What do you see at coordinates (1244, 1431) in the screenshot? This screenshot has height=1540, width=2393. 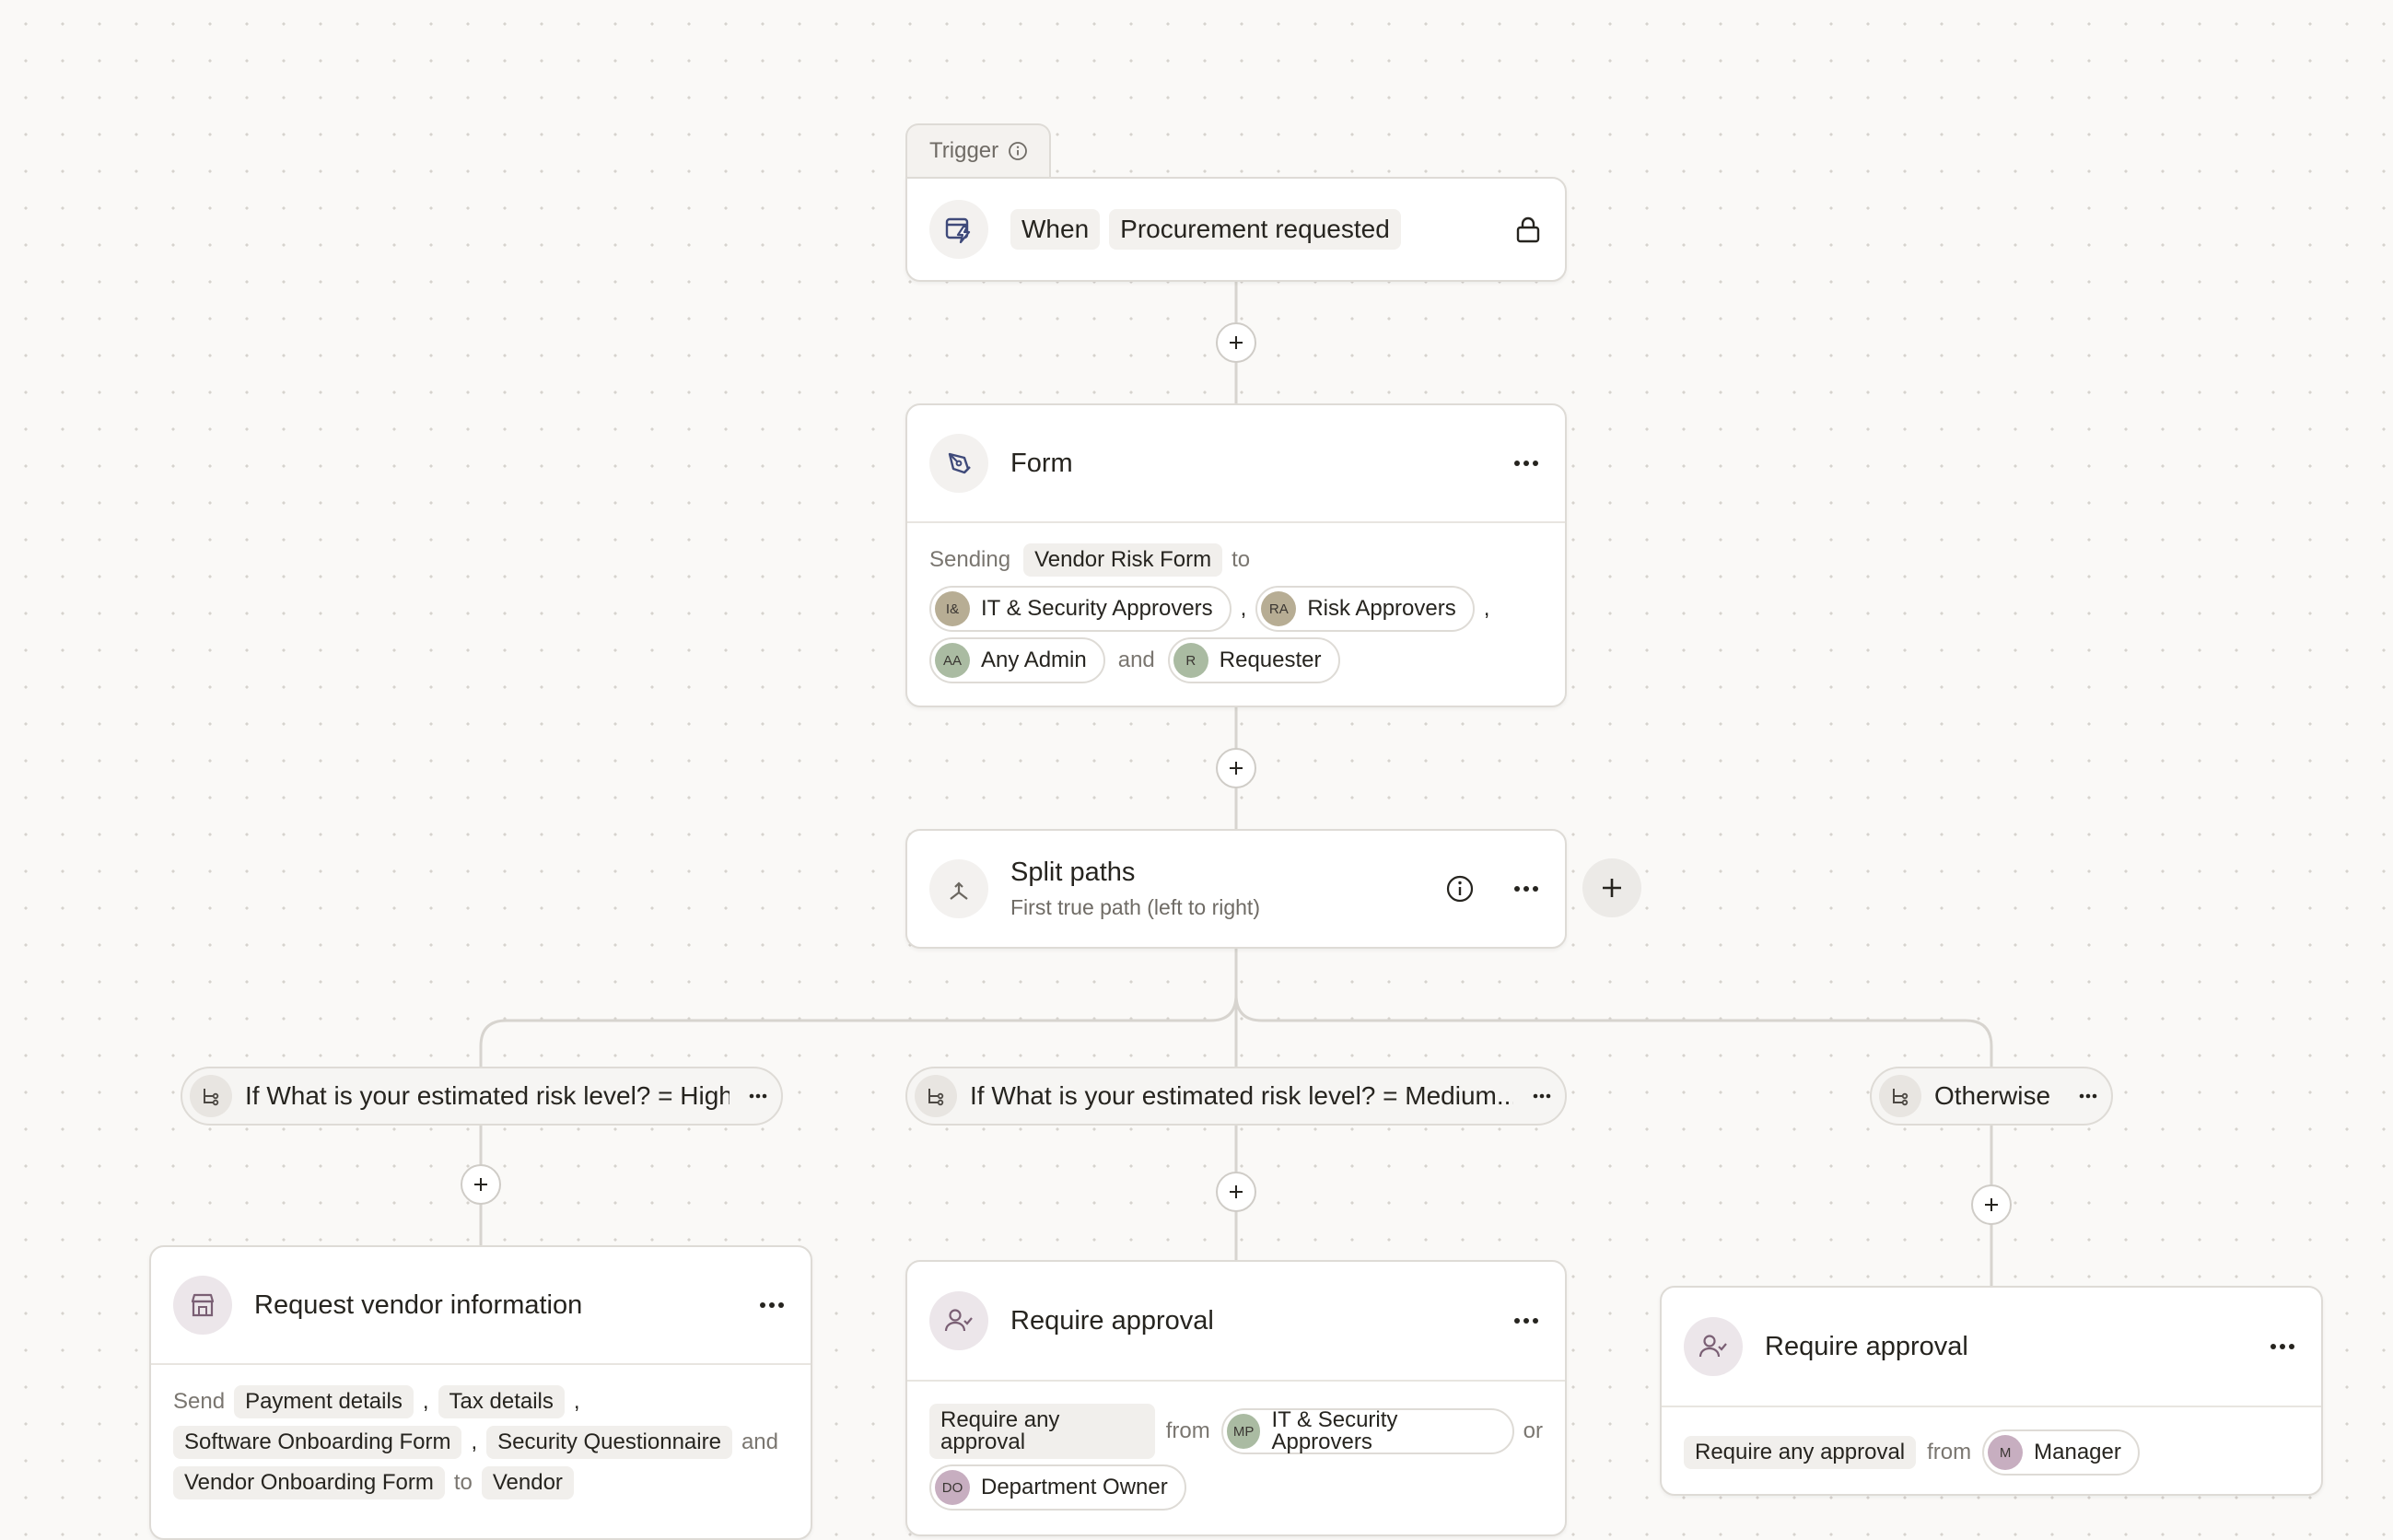 I see `avatar: MP` at bounding box center [1244, 1431].